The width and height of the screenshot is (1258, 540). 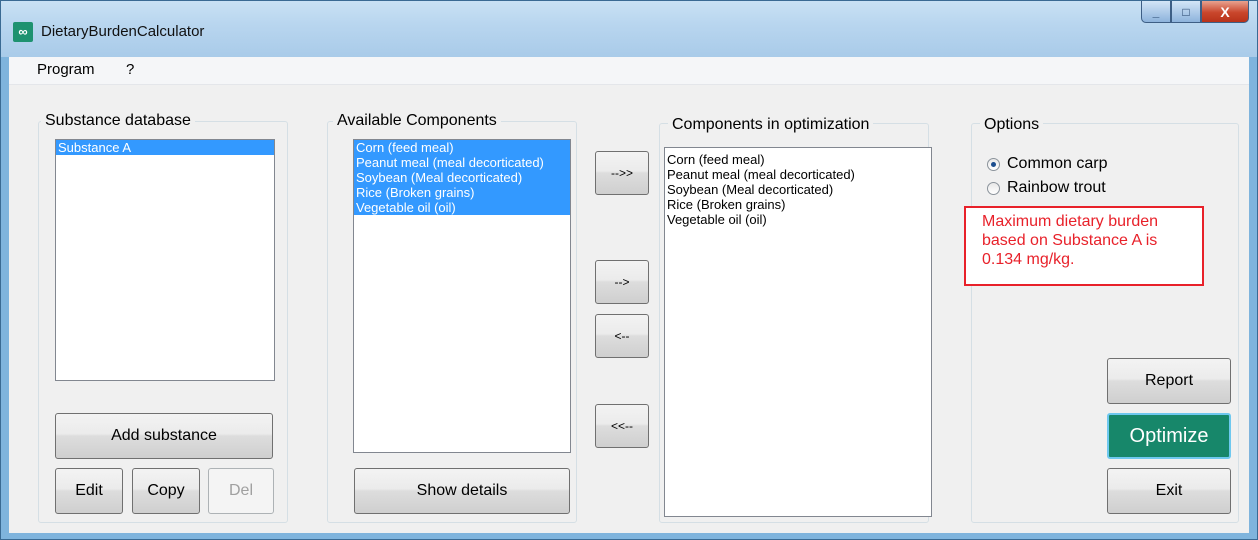 I want to click on title-bar: ∞ DietaryBurdenCalculator _ □ X, so click(x=629, y=29).